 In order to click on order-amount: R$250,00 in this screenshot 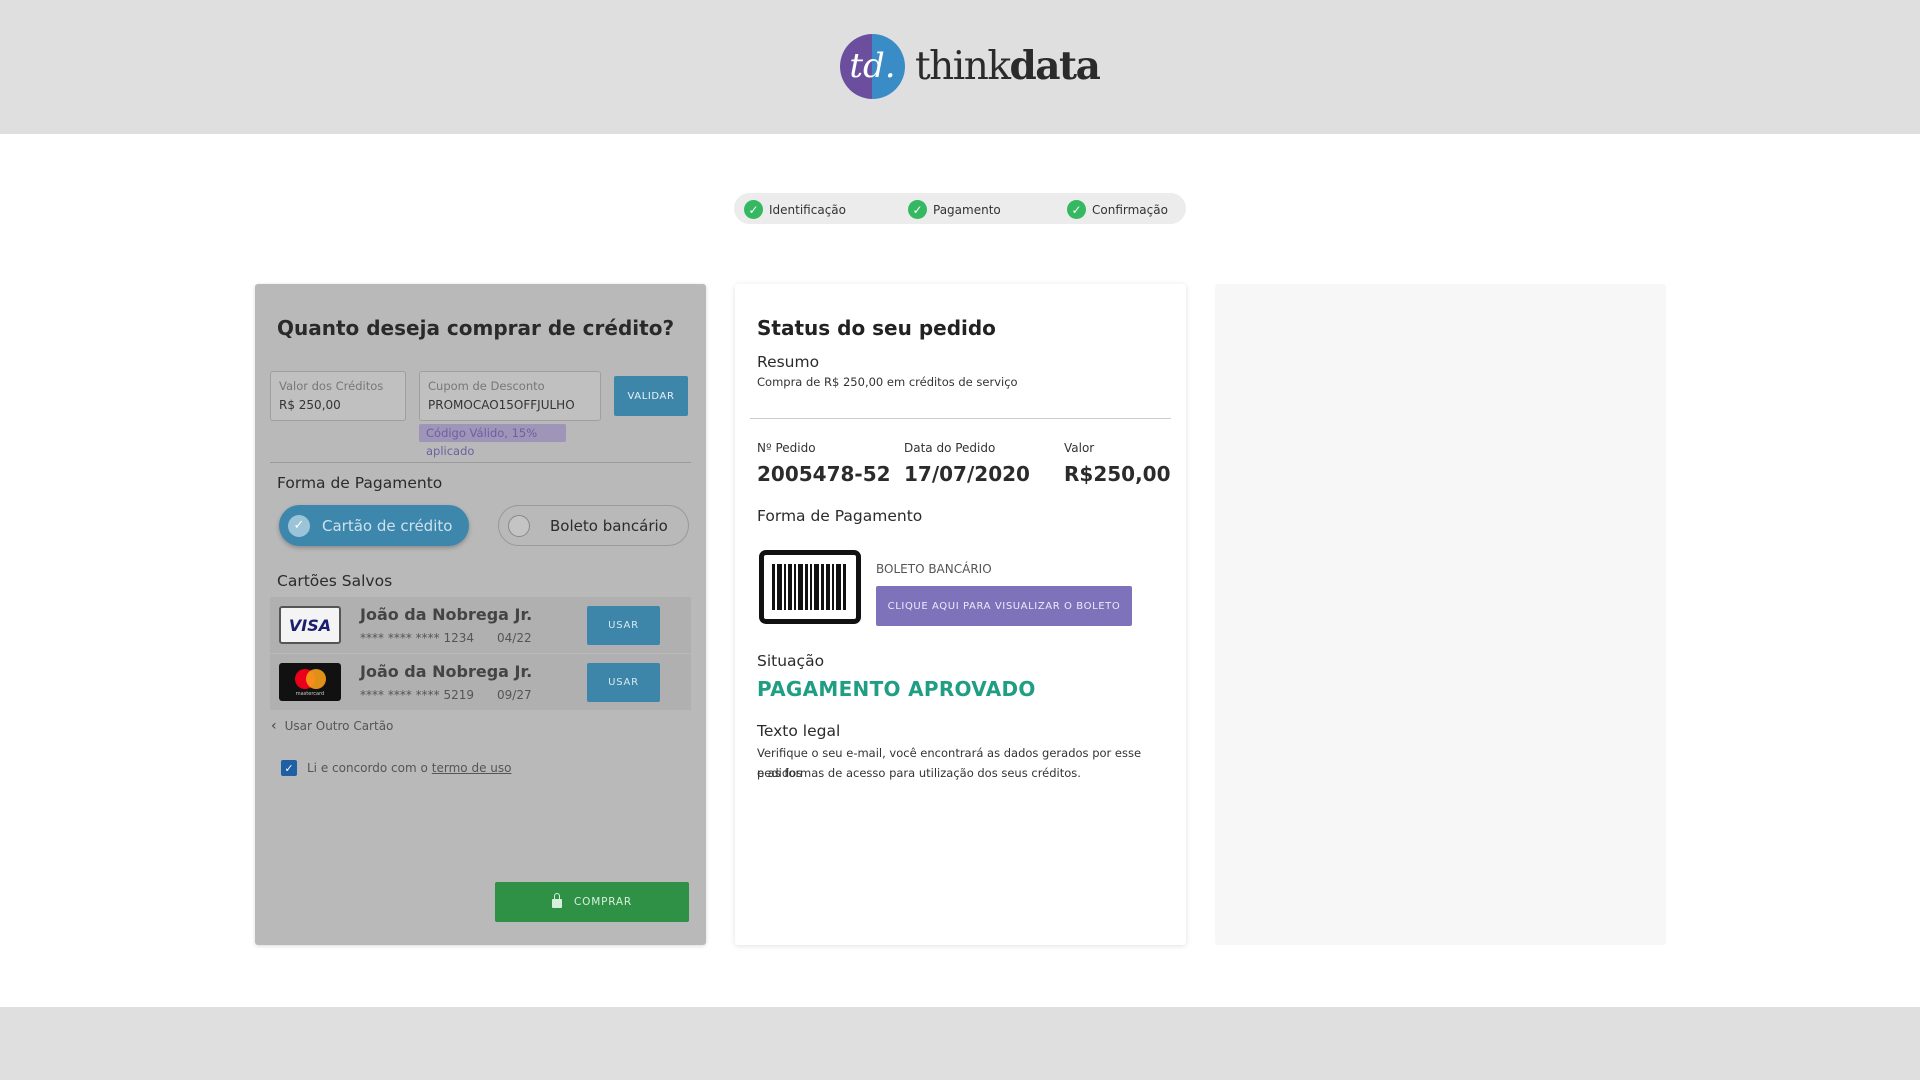, I will do `click(1117, 474)`.